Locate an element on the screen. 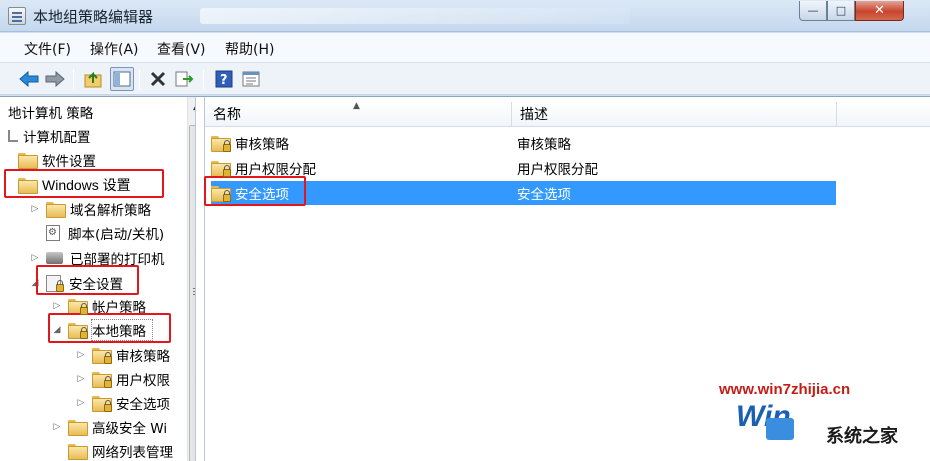 The image size is (930, 461). tree-item-local-policies: ◢ 本地策略 is located at coordinates (102, 330).